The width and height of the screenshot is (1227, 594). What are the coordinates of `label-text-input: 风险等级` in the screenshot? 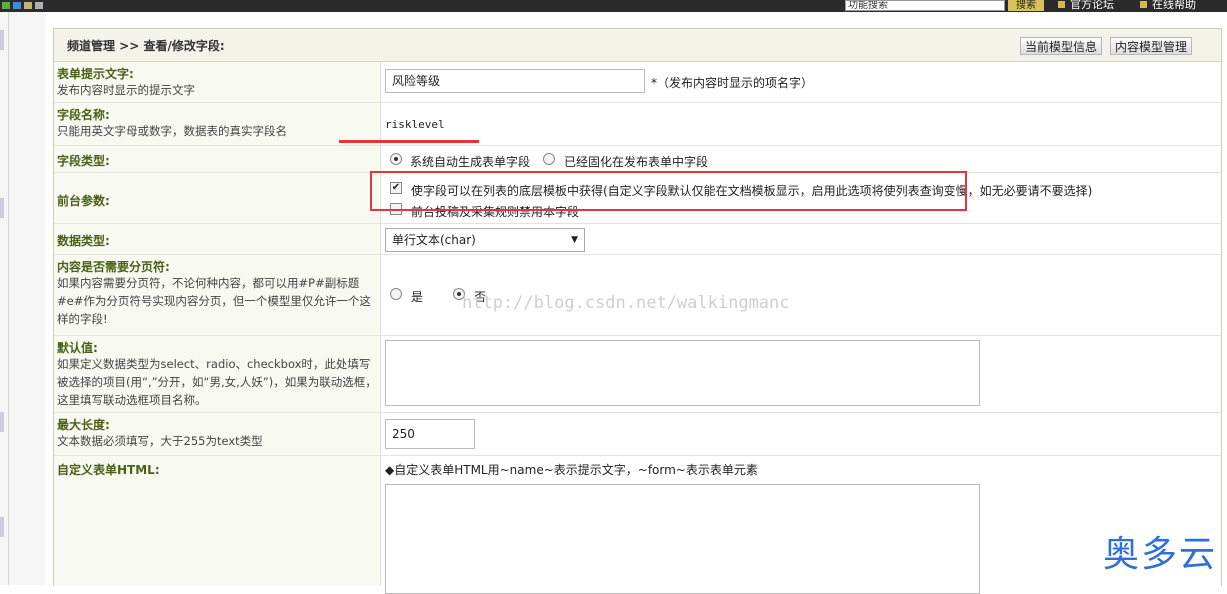 It's located at (515, 81).